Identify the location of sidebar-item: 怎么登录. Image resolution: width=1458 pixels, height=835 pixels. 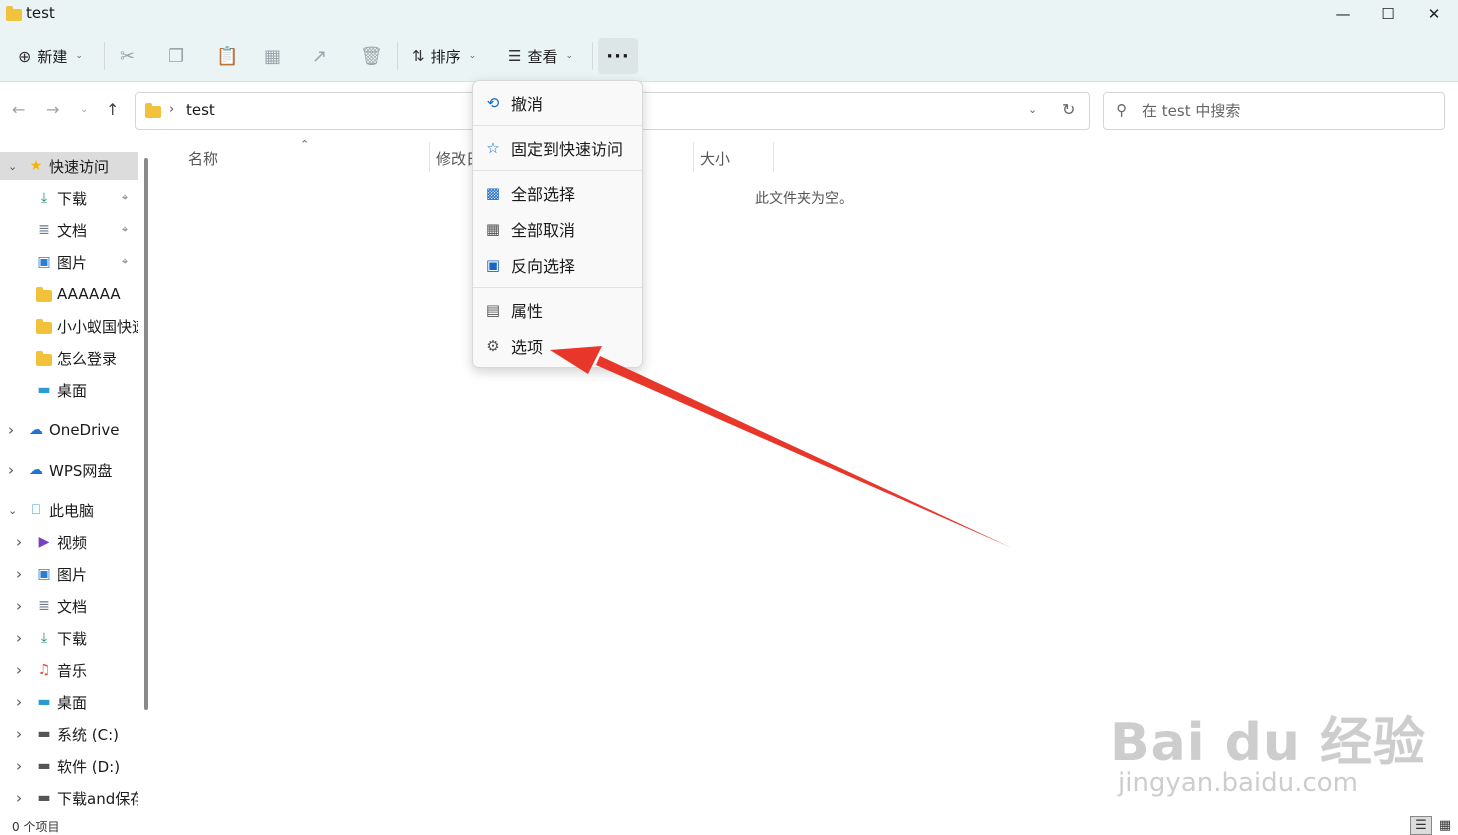
(69, 358).